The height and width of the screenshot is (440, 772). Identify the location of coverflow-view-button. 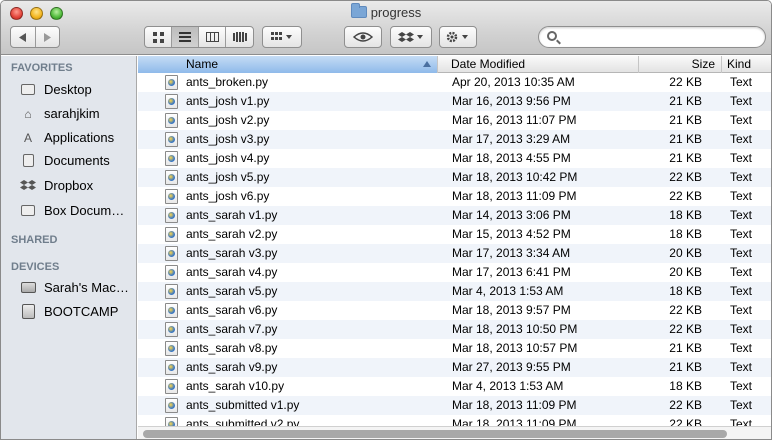
(239, 37).